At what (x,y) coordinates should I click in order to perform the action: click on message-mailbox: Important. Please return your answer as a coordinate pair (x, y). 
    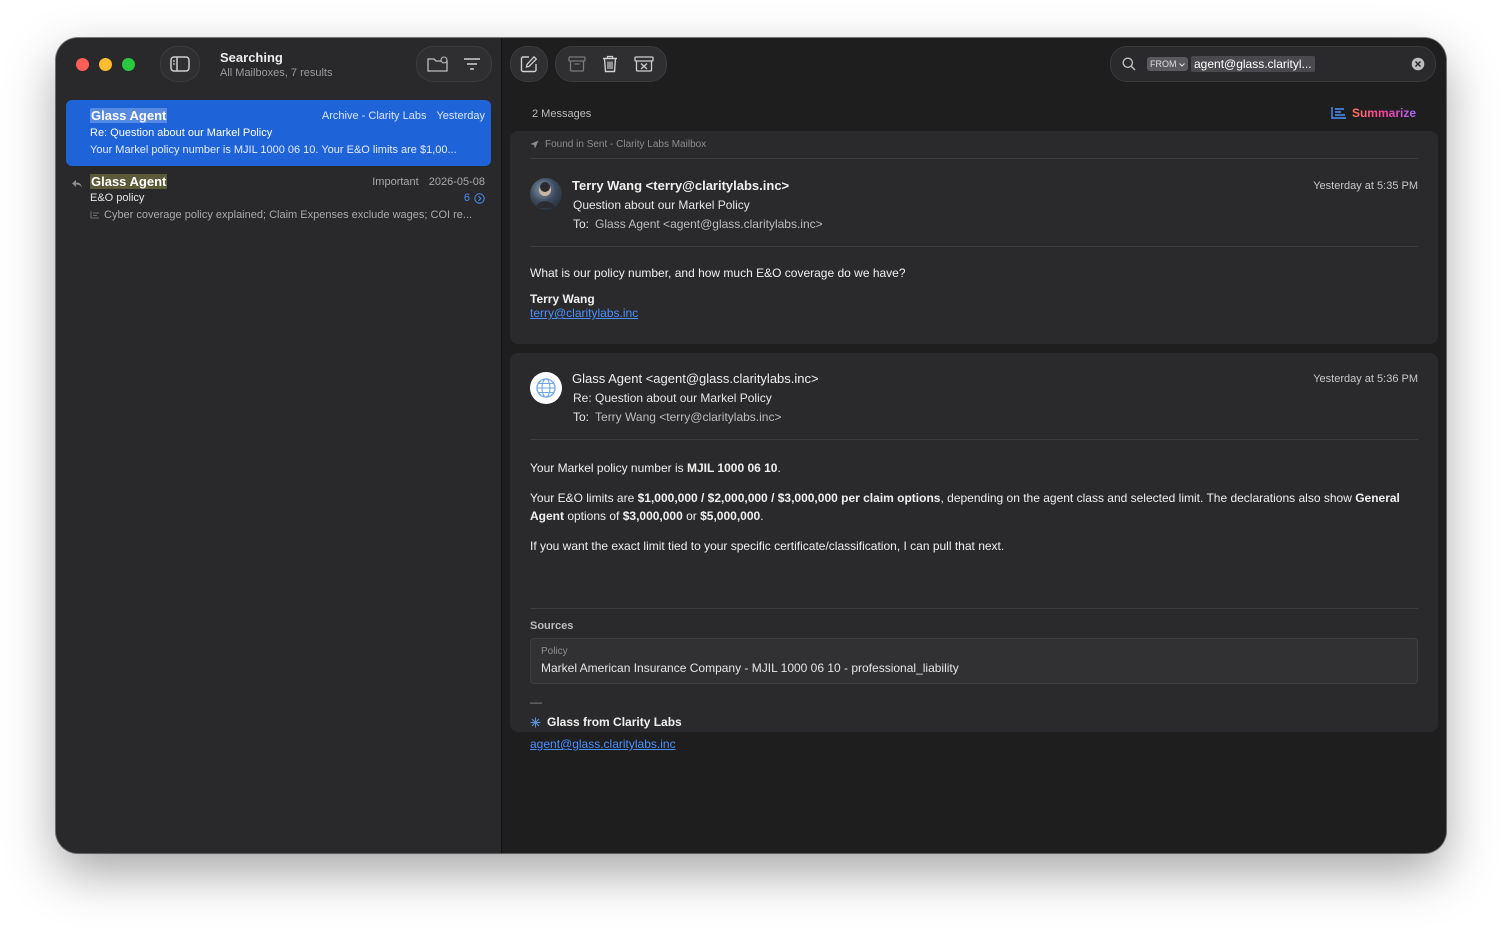
    Looking at the image, I should click on (395, 181).